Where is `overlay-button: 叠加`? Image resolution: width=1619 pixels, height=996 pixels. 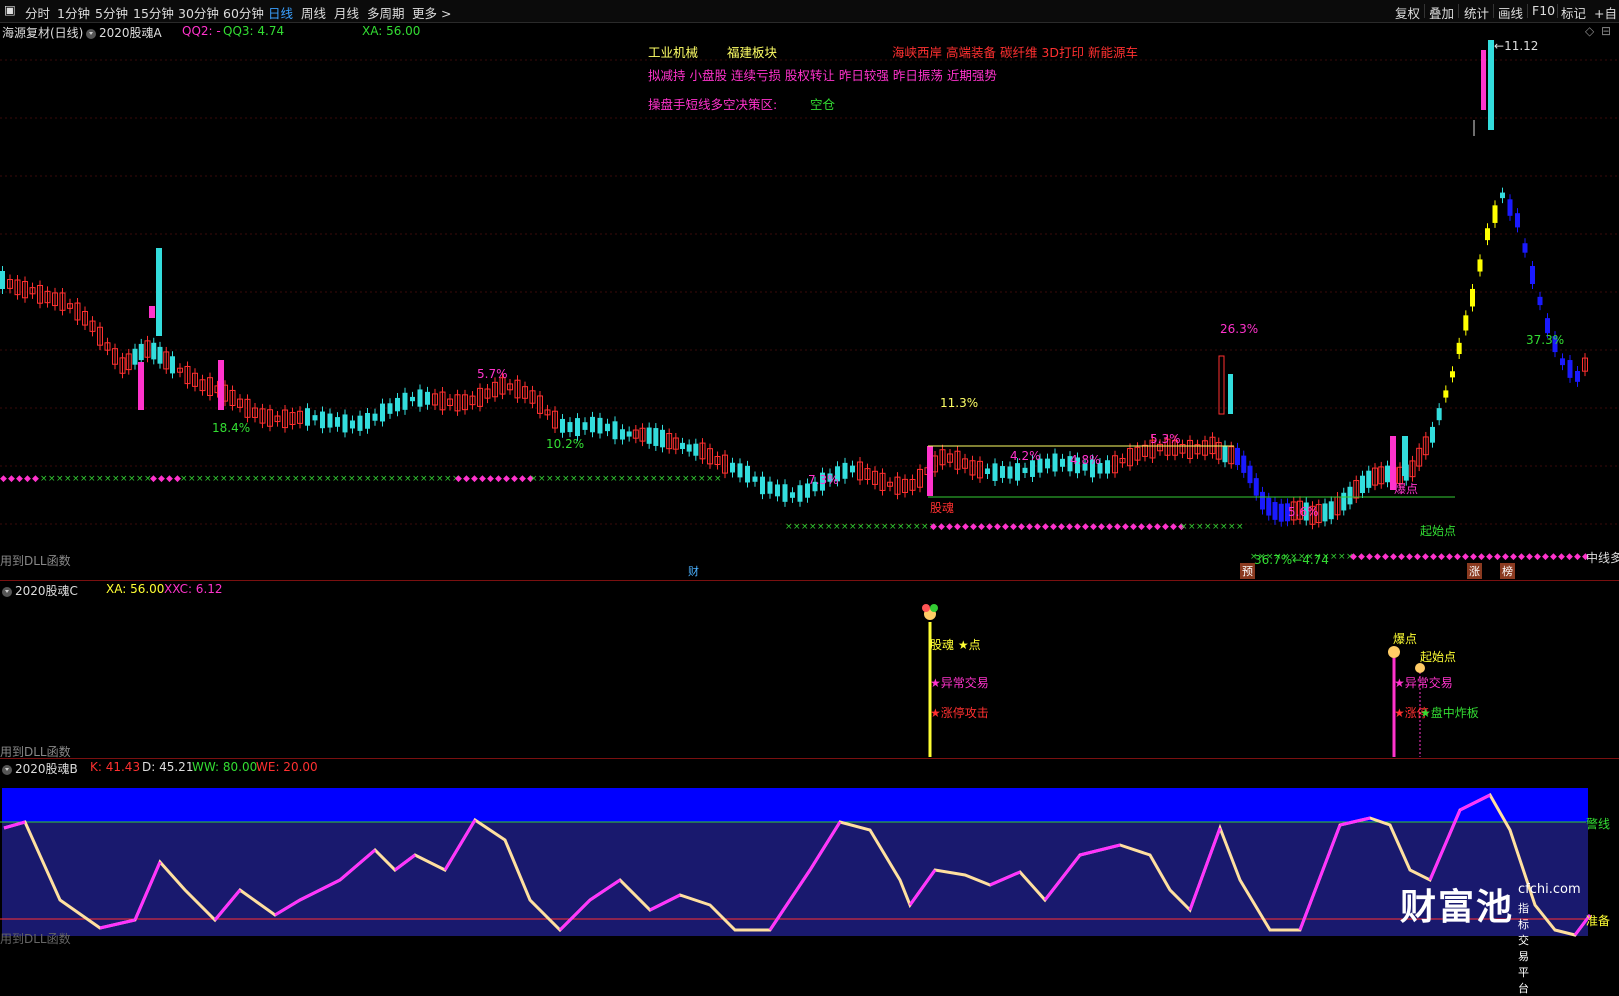
overlay-button: 叠加 is located at coordinates (1441, 12).